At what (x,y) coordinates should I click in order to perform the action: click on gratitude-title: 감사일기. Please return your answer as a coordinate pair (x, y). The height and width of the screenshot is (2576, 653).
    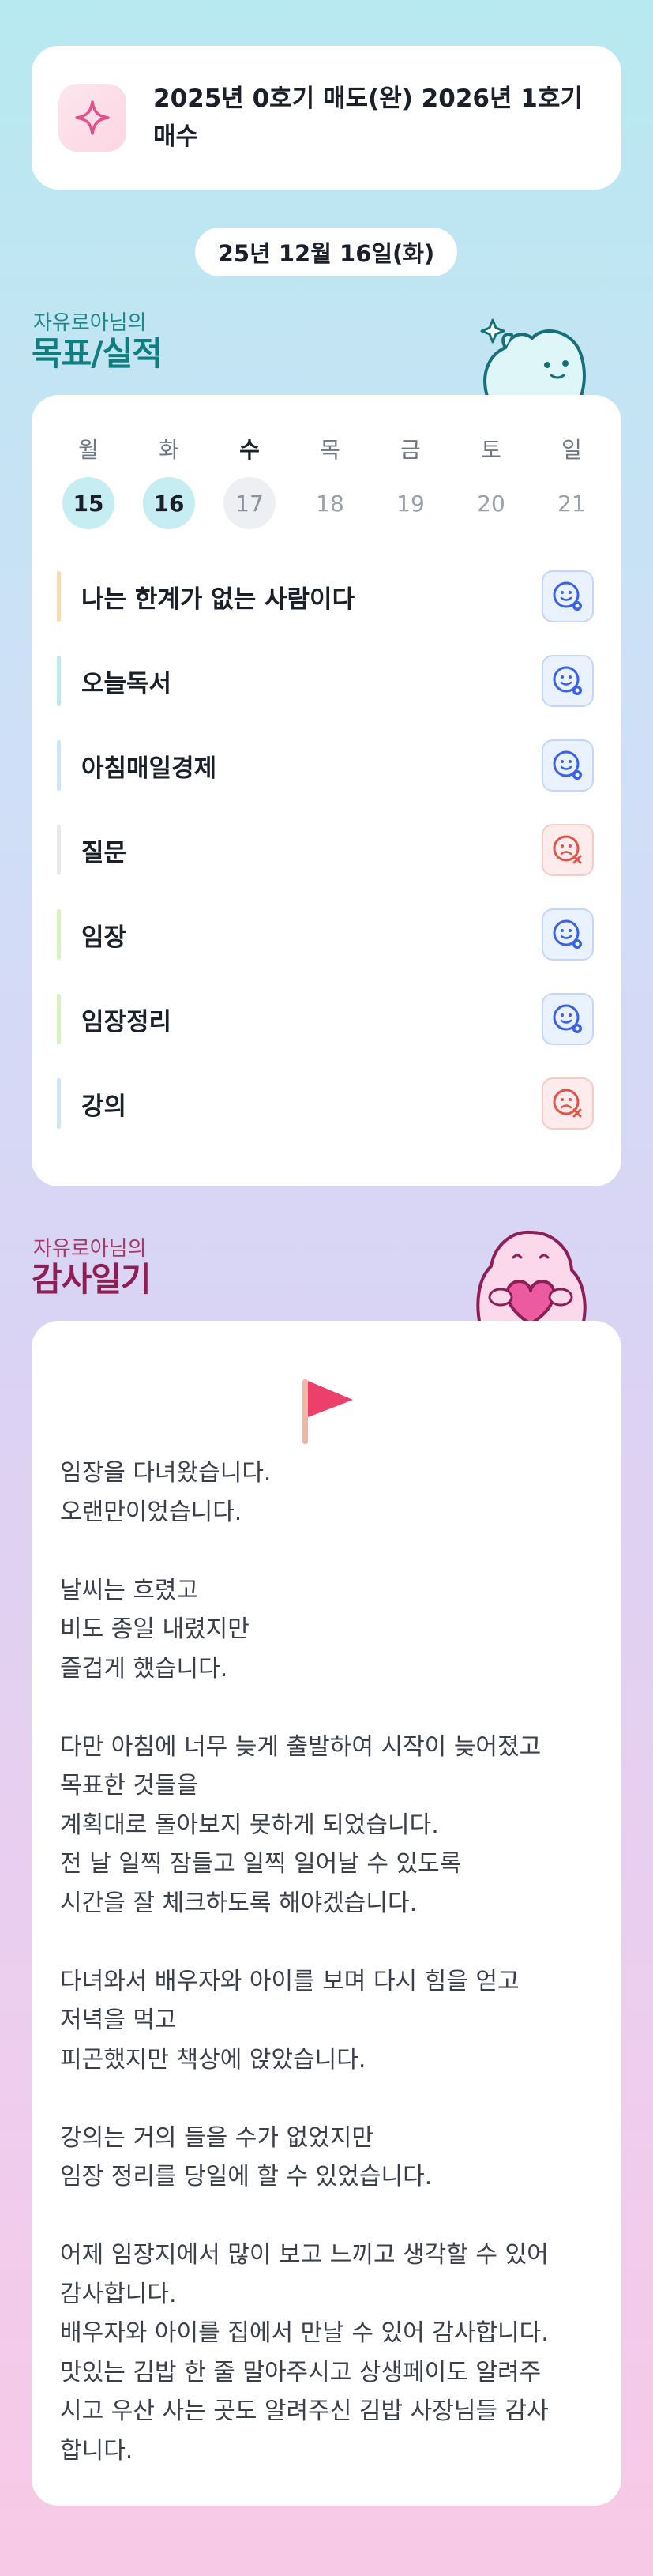
    Looking at the image, I should click on (92, 1279).